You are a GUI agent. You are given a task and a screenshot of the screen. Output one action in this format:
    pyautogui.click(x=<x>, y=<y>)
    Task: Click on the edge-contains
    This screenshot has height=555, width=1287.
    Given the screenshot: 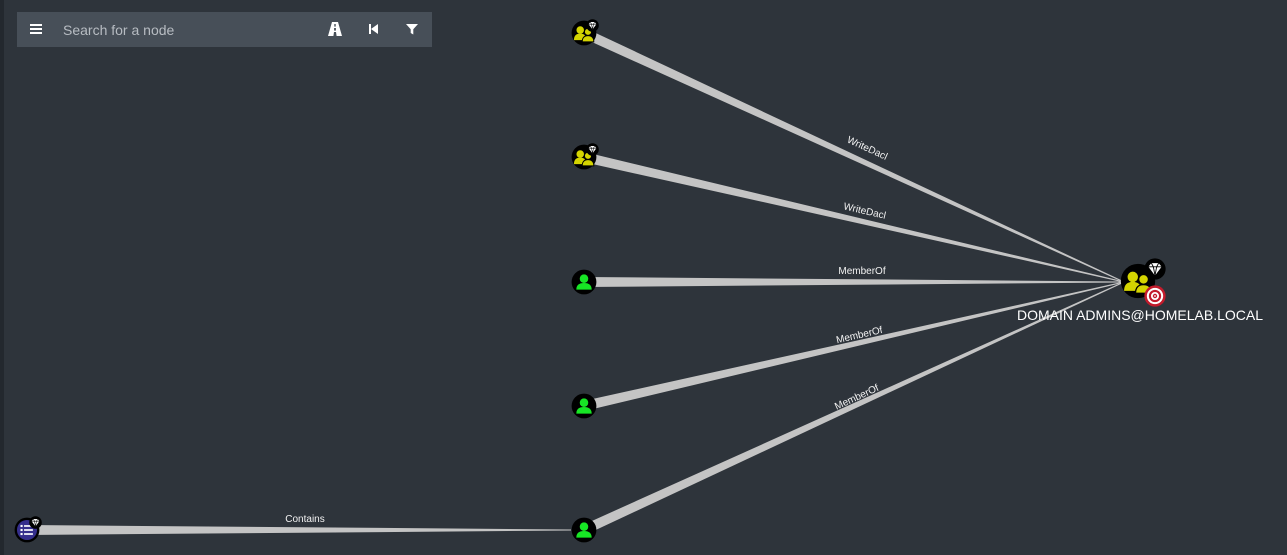 What is the action you would take?
    pyautogui.click(x=299, y=530)
    